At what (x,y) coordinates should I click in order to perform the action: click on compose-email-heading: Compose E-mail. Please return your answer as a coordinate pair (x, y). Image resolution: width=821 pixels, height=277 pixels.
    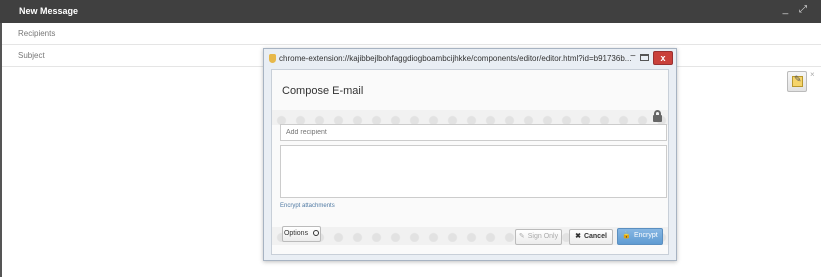
    Looking at the image, I should click on (323, 91).